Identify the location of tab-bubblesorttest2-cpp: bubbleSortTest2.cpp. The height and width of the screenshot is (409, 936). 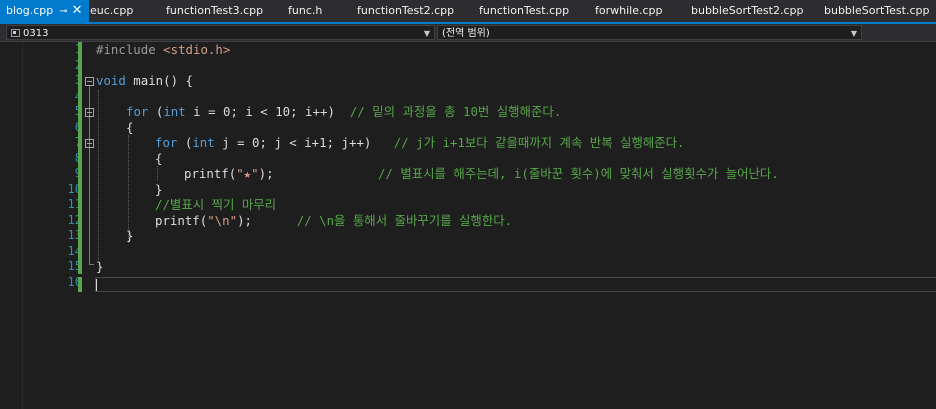
(747, 11).